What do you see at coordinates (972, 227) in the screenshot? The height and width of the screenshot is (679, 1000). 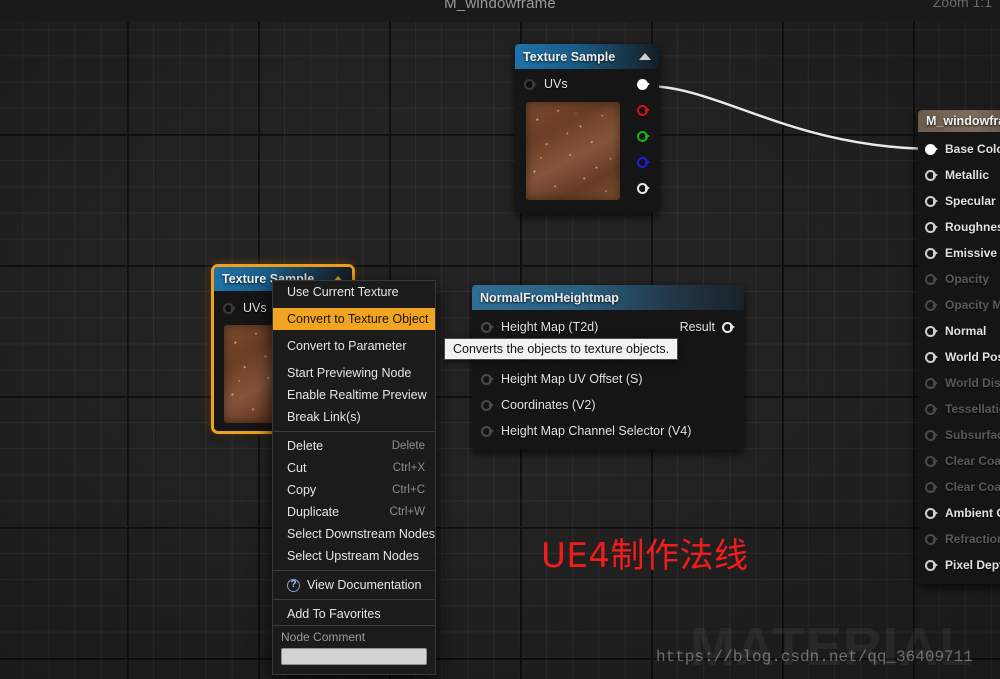 I see `pin-label-roughness: Roughness` at bounding box center [972, 227].